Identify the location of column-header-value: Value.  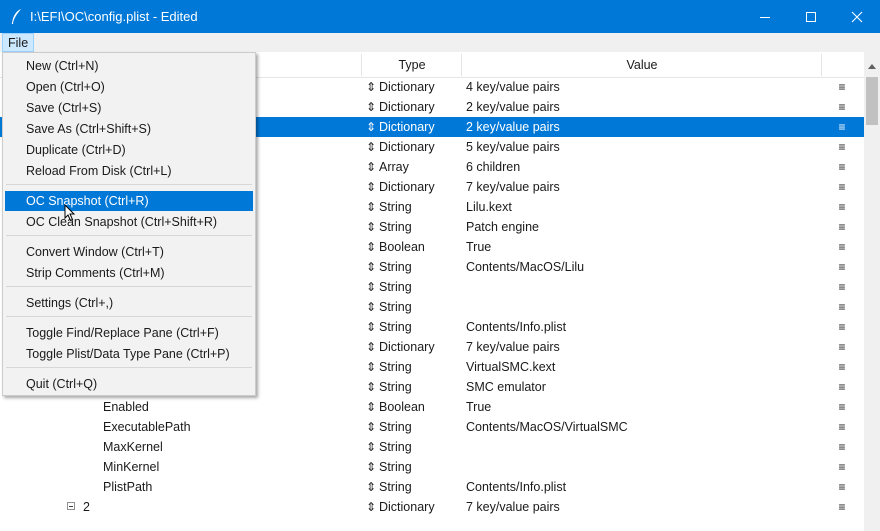
(642, 64).